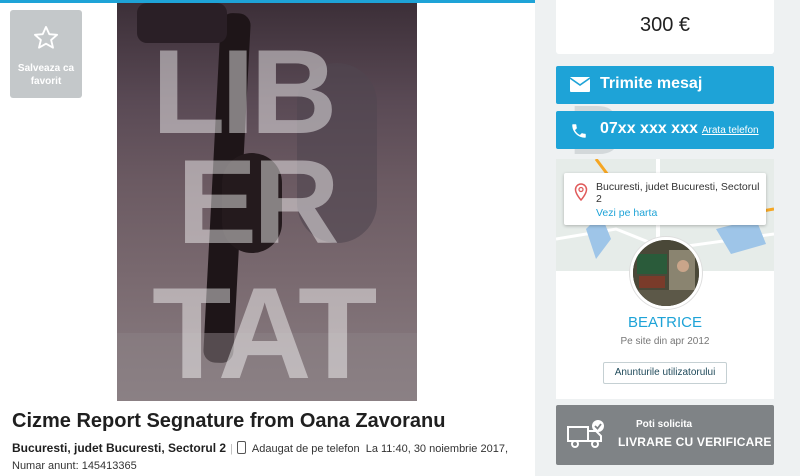 The image size is (800, 476). Describe the element at coordinates (46, 54) in the screenshot. I see `save-favorite-button: Salveaza ca favorit` at that location.